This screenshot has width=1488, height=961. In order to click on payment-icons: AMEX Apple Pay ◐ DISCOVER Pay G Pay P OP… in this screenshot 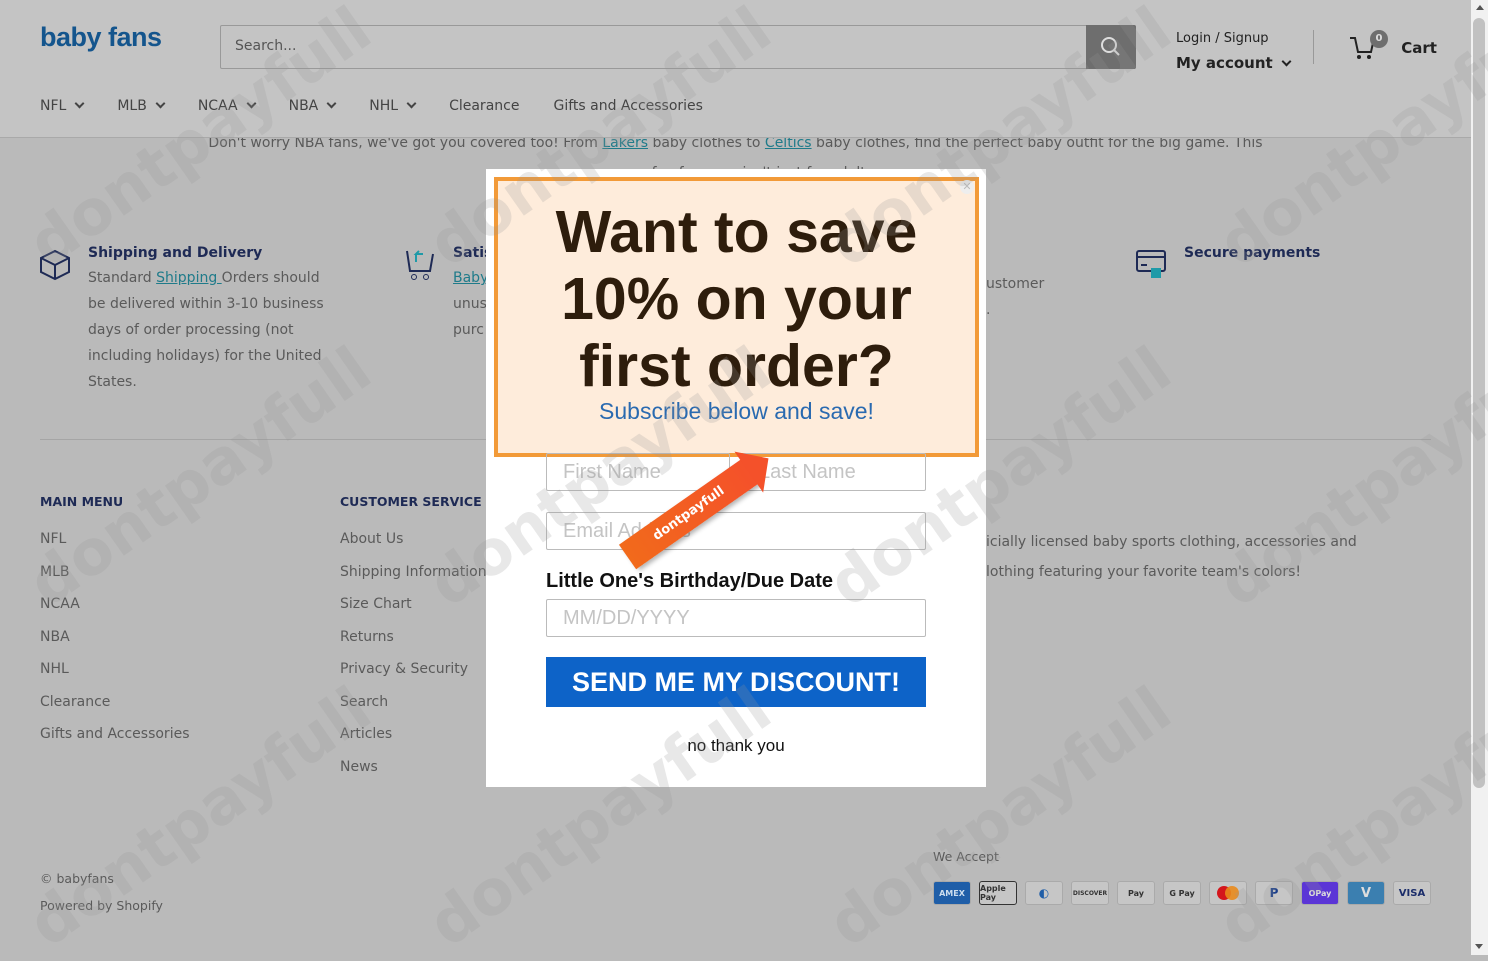, I will do `click(1182, 893)`.